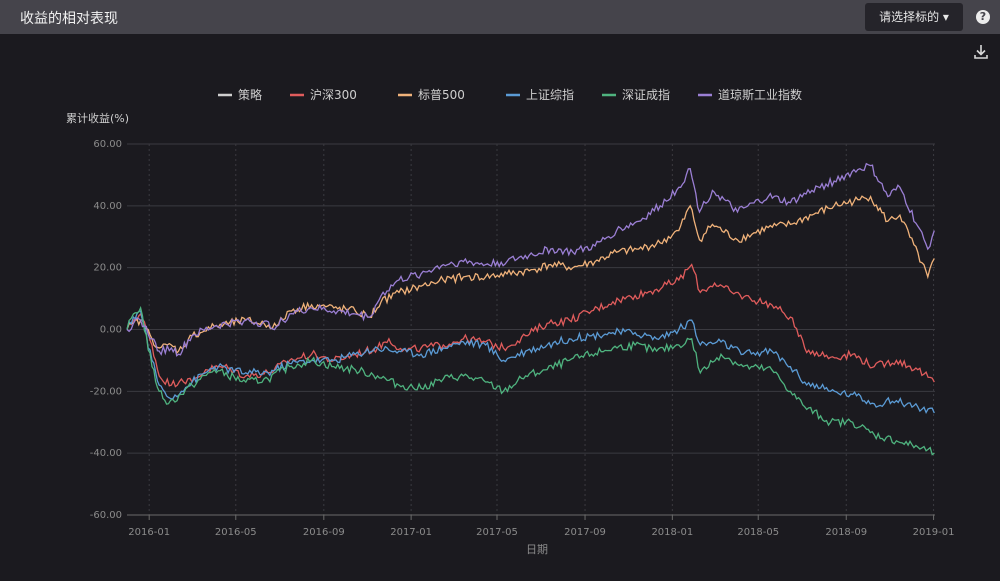  I want to click on y-tick-label: 0.00, so click(111, 330).